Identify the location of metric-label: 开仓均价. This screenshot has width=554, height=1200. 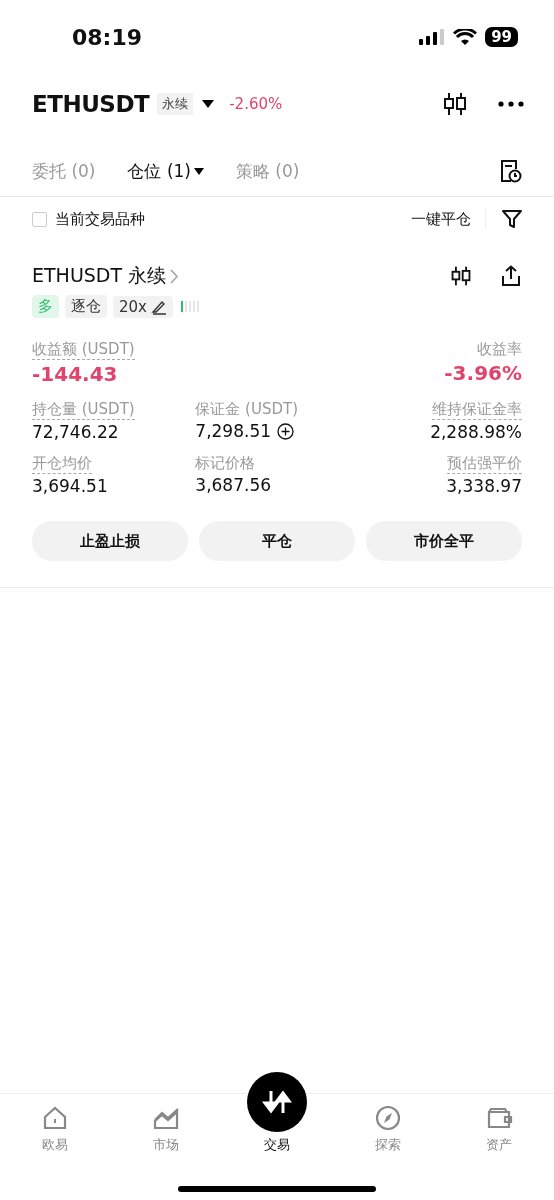
(62, 464).